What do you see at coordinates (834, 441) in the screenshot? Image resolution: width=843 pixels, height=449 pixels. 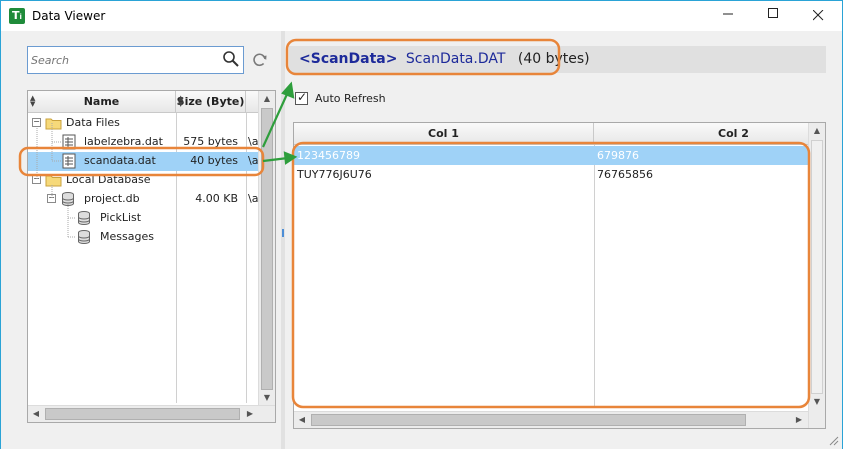 I see `resize-grip-icon` at bounding box center [834, 441].